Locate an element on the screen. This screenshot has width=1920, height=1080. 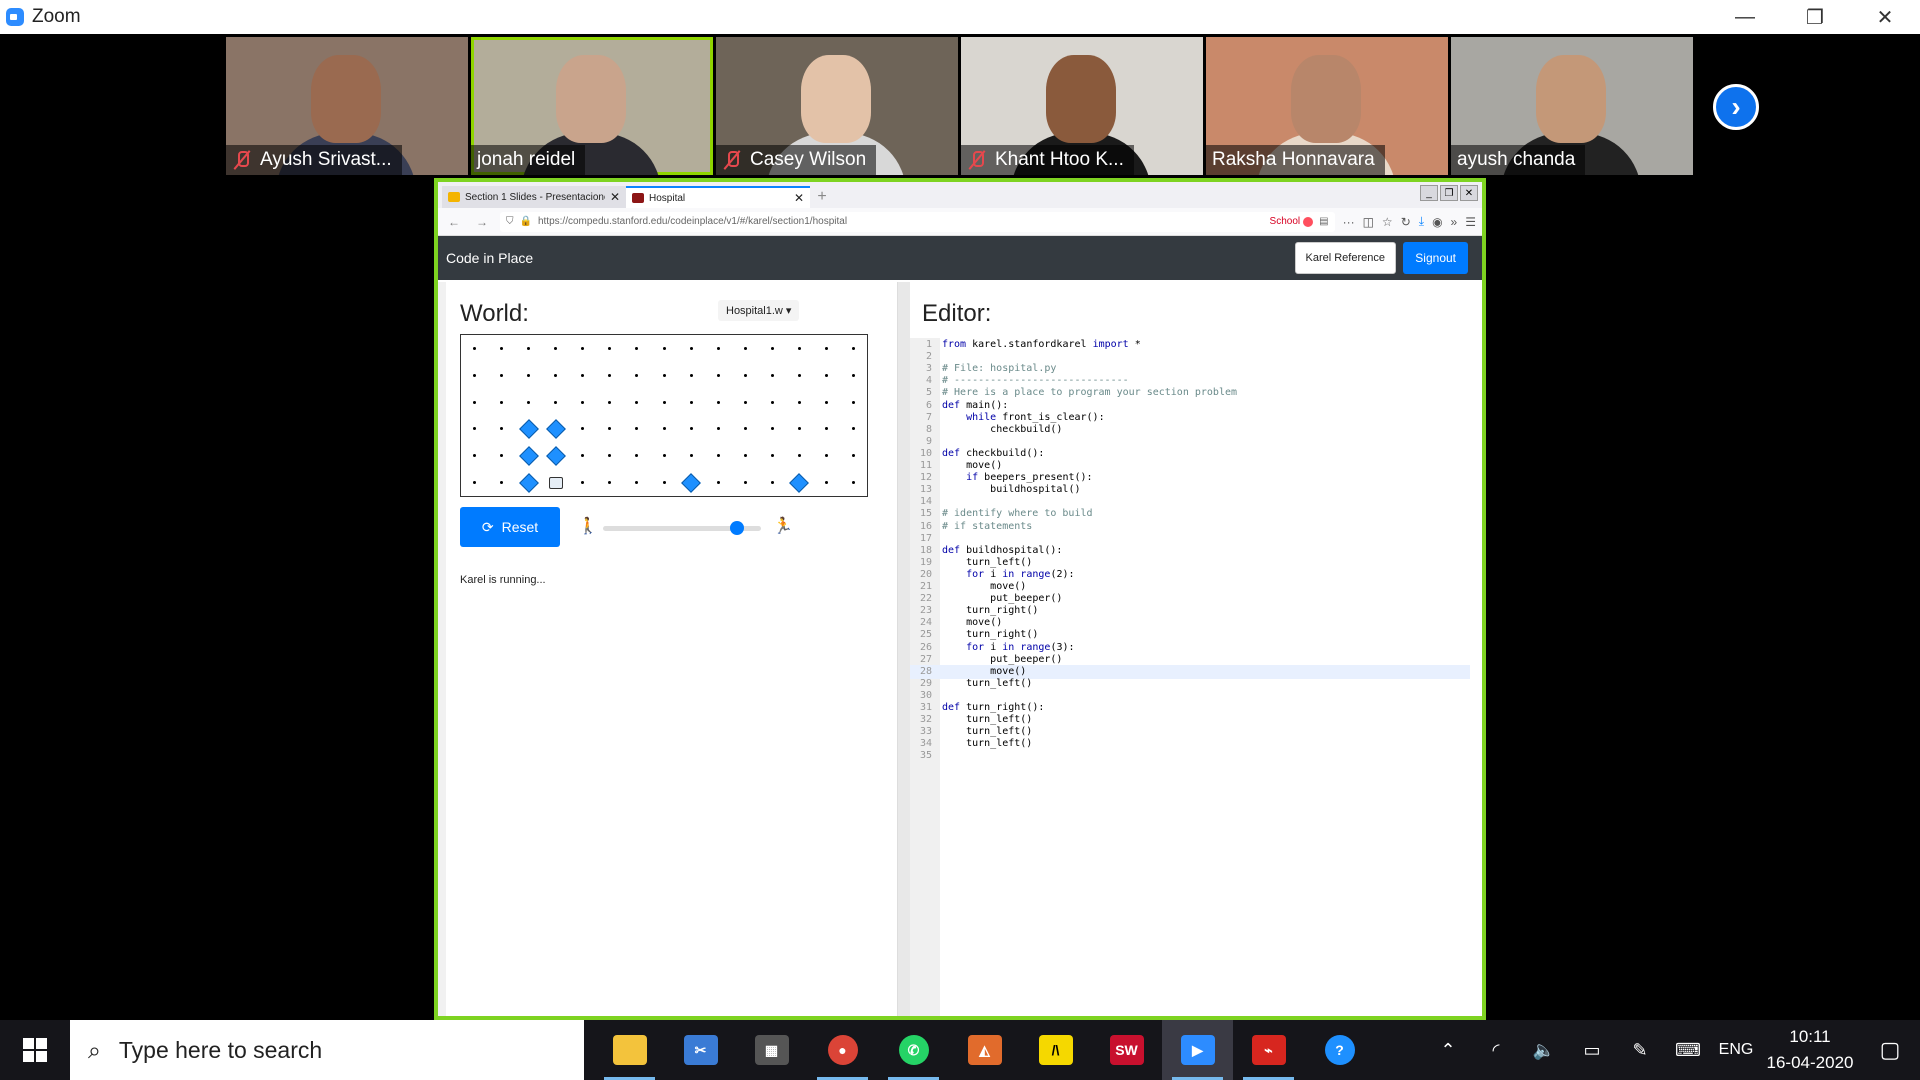
school-dot-icon is located at coordinates (1308, 221).